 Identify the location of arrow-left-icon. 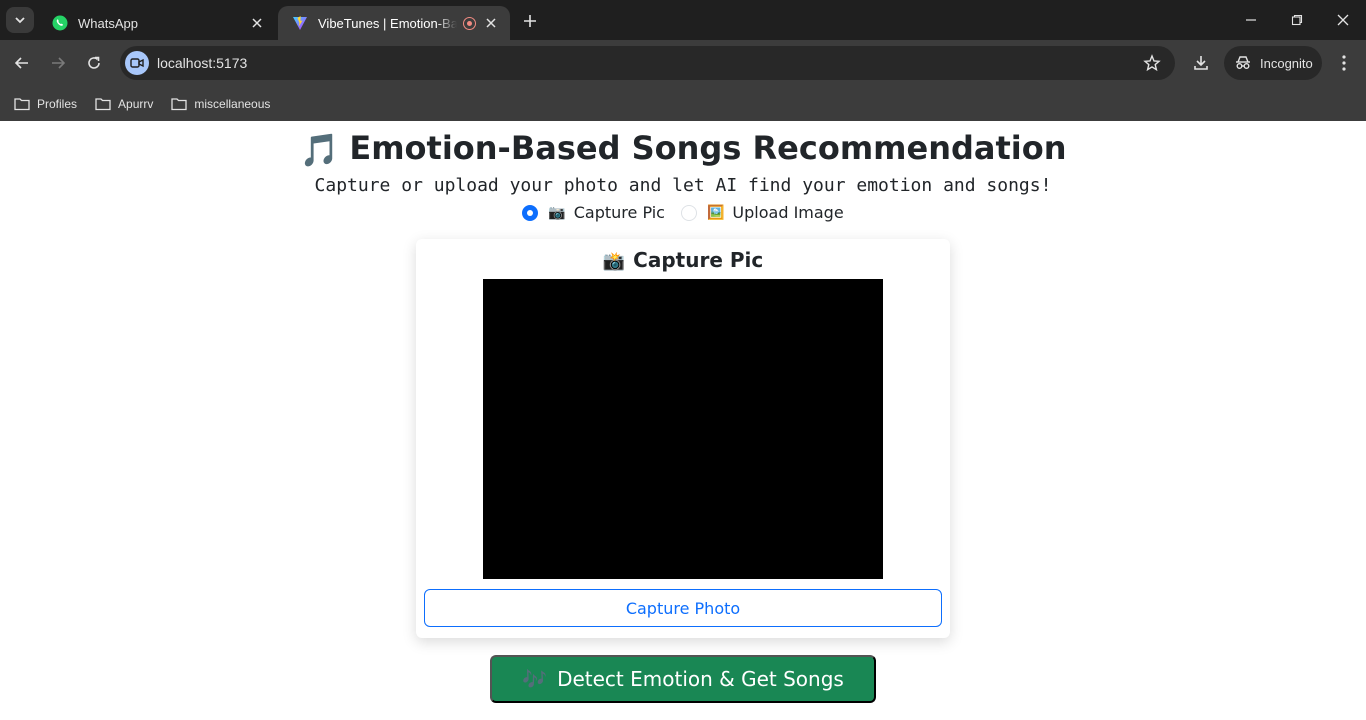
(21, 63).